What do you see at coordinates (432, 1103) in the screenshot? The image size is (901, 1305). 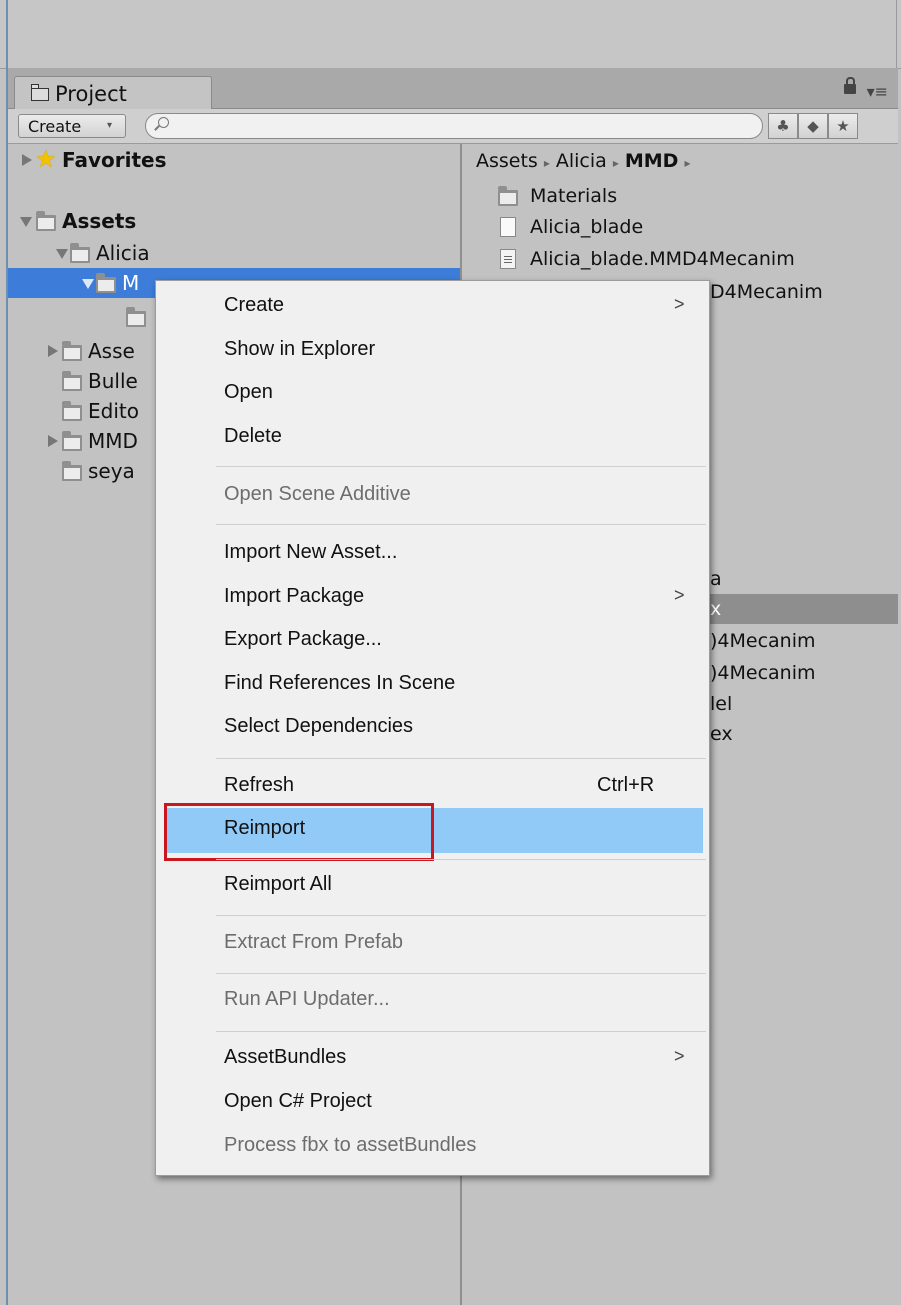 I see `menu-item-open-csharp-project: Open C# Project` at bounding box center [432, 1103].